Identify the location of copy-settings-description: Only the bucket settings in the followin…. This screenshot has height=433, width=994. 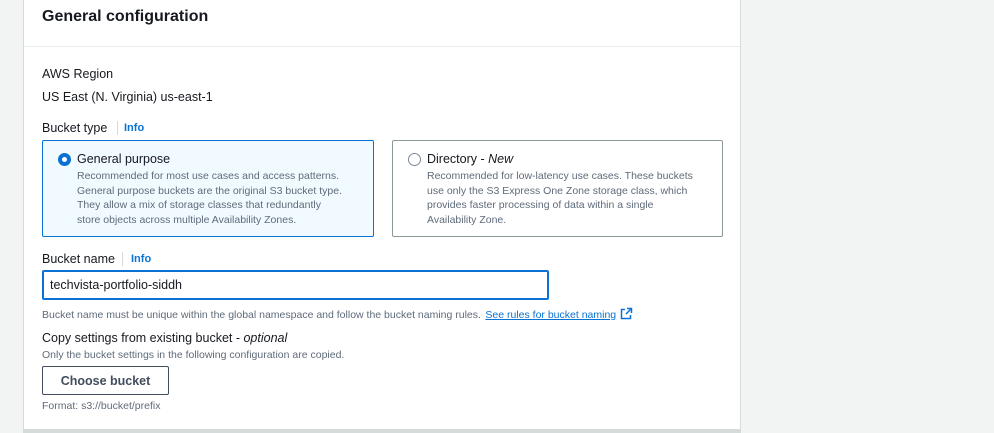
(193, 355).